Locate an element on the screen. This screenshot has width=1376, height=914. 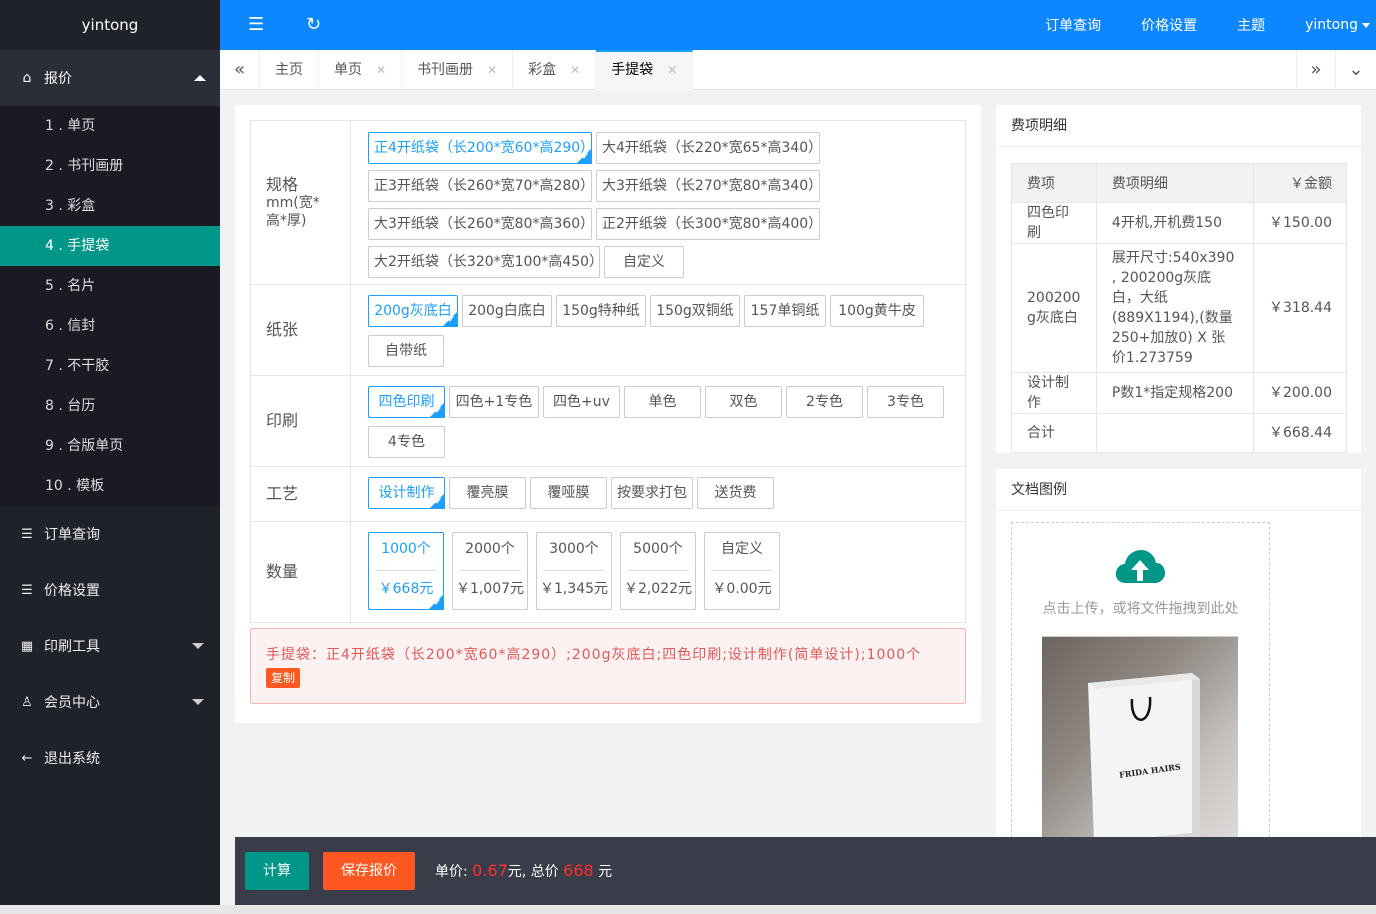
subnav-item-book: 2 . 书刊画册 is located at coordinates (110, 166).